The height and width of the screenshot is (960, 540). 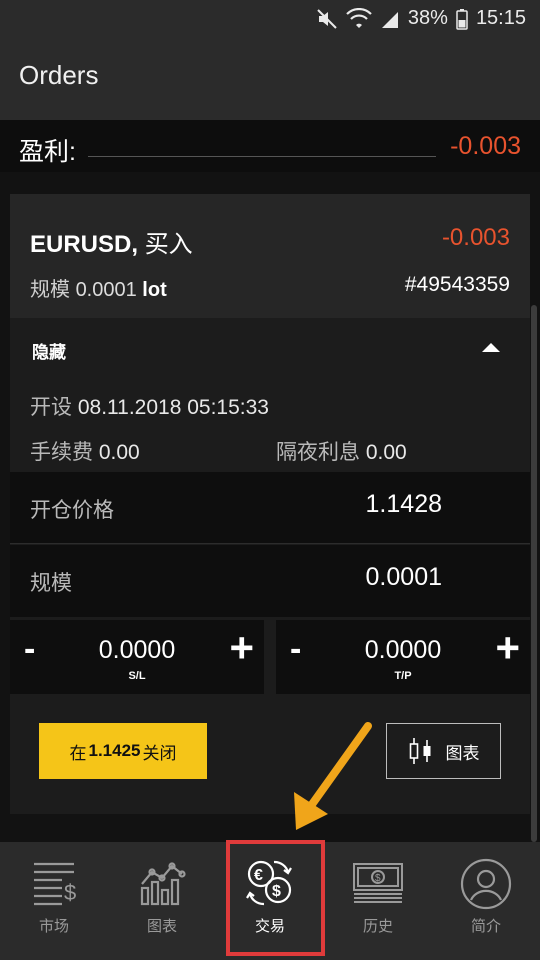 What do you see at coordinates (359, 17) in the screenshot?
I see `wifi-icon` at bounding box center [359, 17].